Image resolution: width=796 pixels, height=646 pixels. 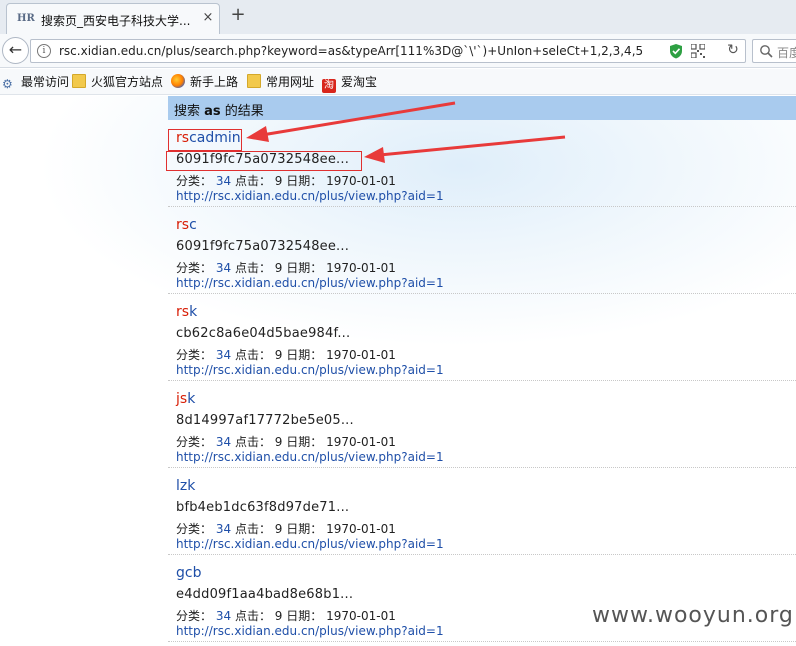 I want to click on search-input: 百度, so click(x=774, y=51).